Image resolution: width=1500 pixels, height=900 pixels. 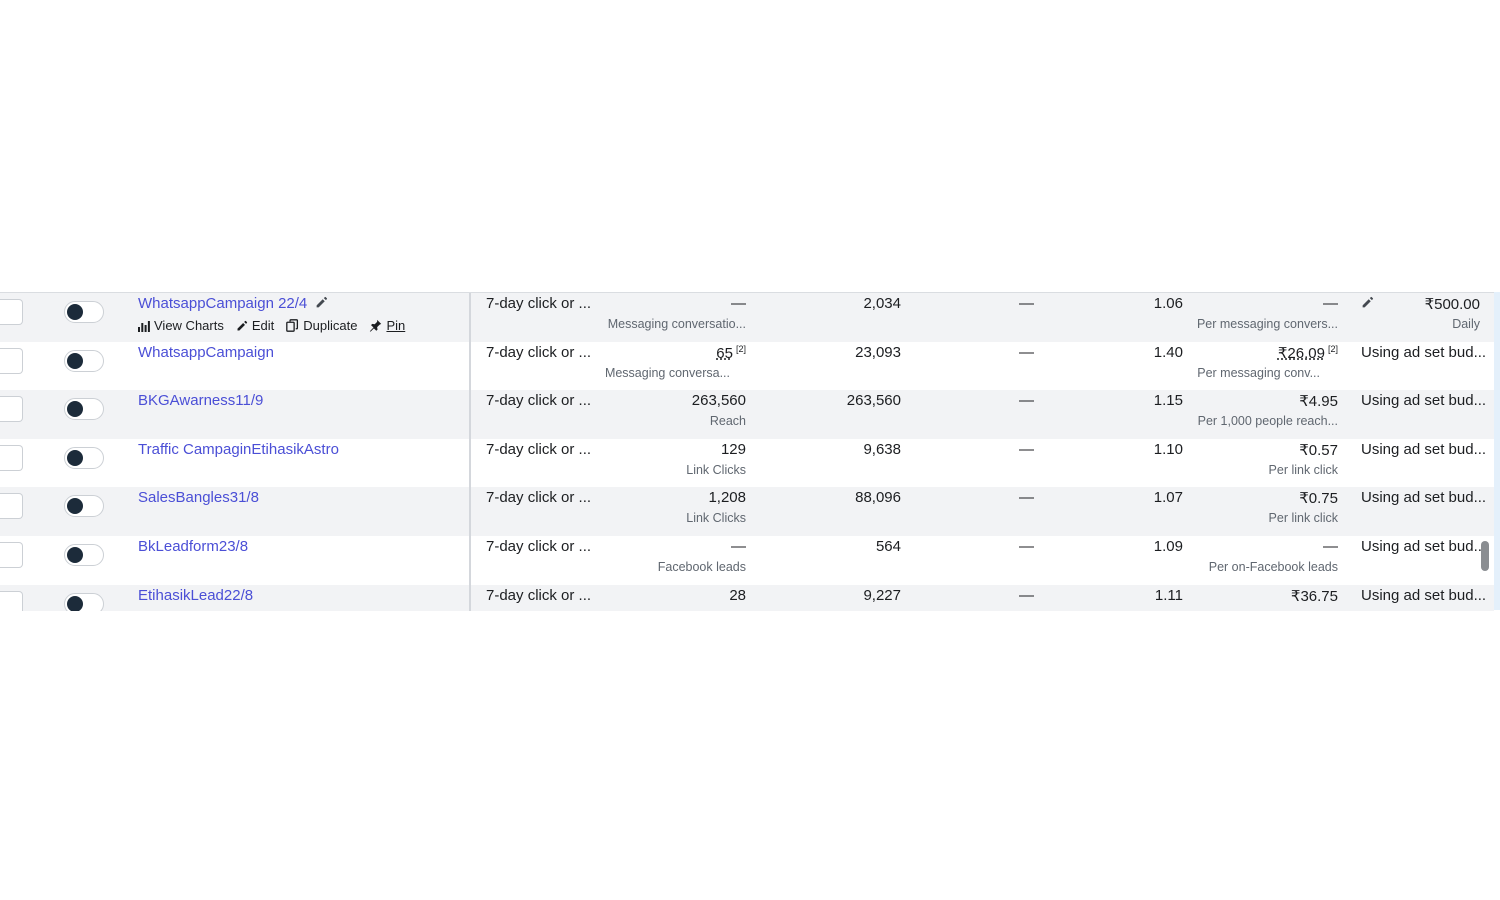 What do you see at coordinates (198, 497) in the screenshot?
I see `campaign-name: SalesBangles31/8` at bounding box center [198, 497].